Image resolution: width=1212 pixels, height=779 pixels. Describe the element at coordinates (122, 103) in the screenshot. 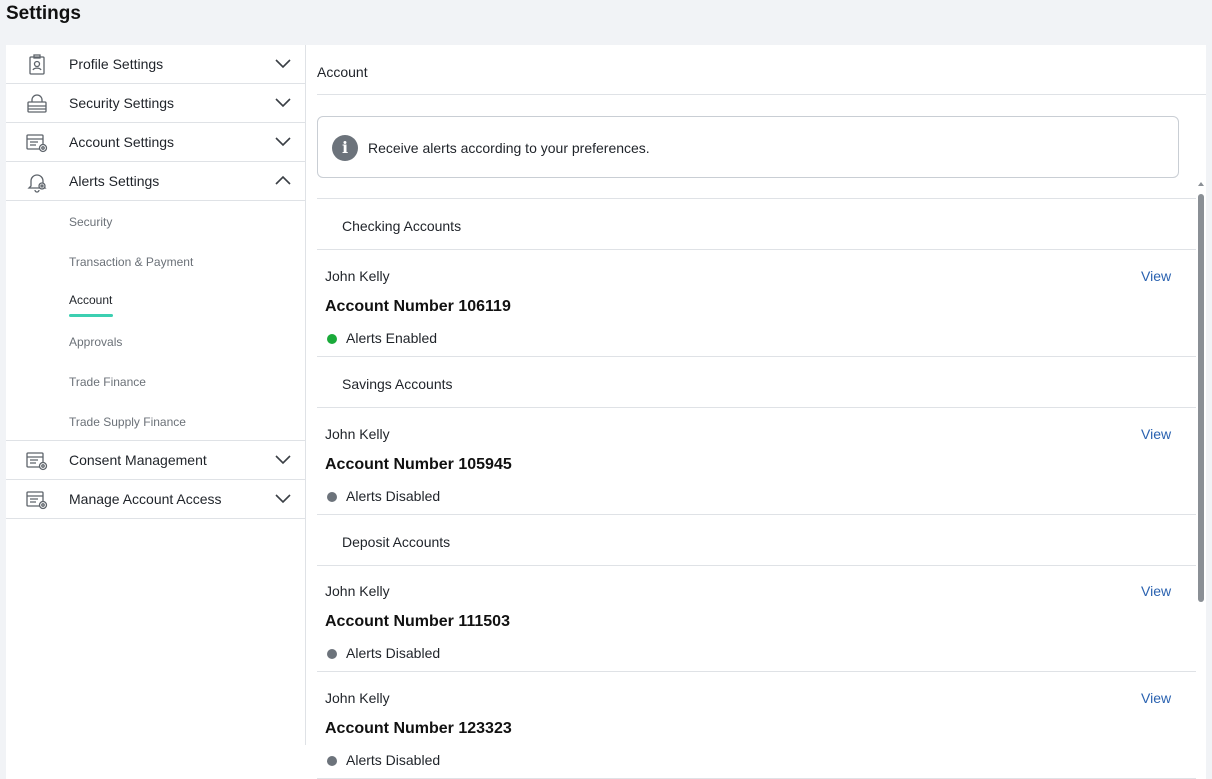

I see `sidebar-item-label: Security Settings` at that location.